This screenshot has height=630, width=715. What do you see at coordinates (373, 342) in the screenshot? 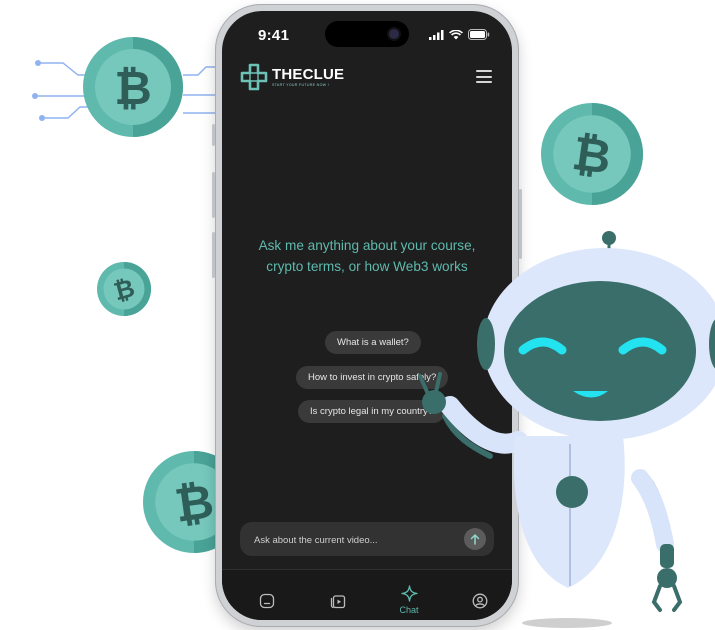
I see `suggestion-chip: What is a wallet?` at bounding box center [373, 342].